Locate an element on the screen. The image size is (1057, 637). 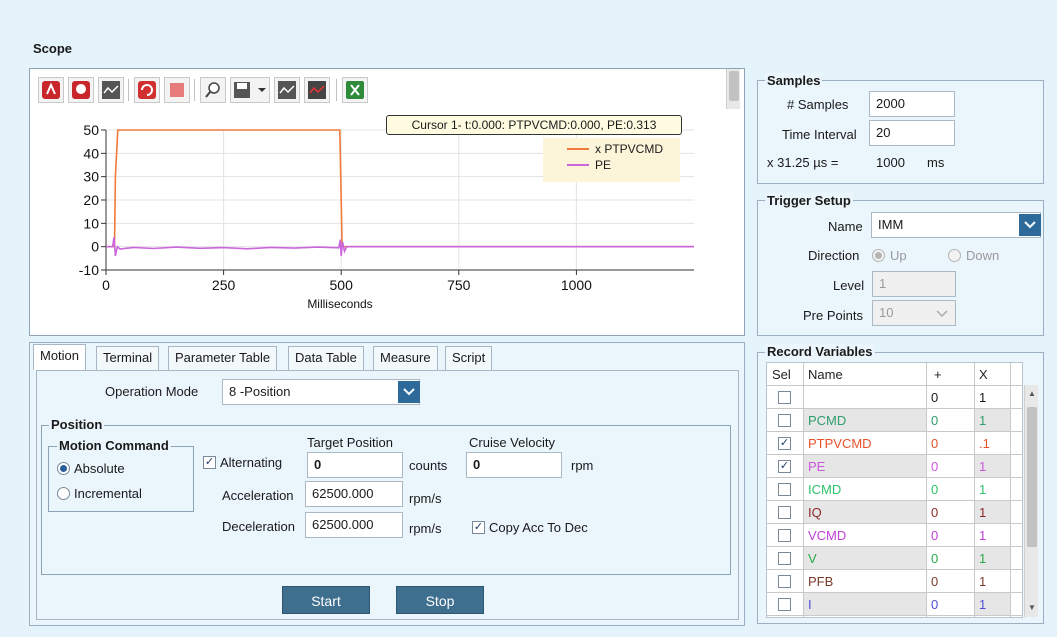
tab-parameter-table: Parameter Table is located at coordinates (223, 358).